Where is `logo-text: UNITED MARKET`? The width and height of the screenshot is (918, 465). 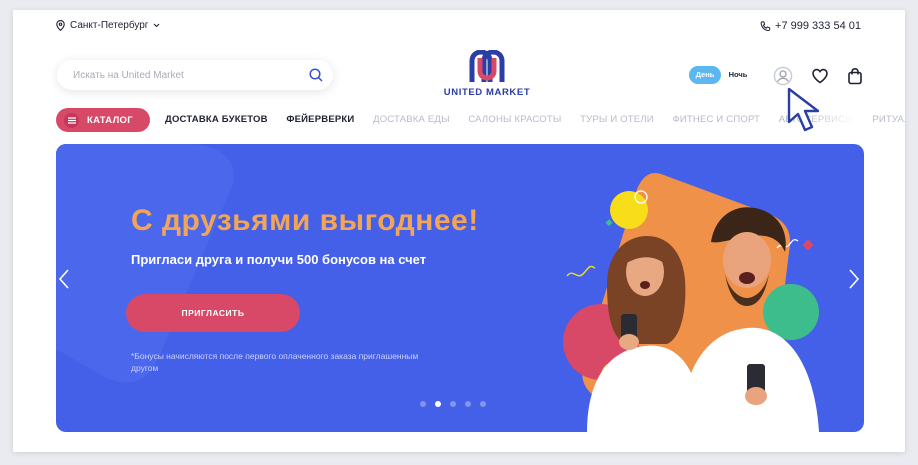
logo-text: UNITED MARKET is located at coordinates (487, 92).